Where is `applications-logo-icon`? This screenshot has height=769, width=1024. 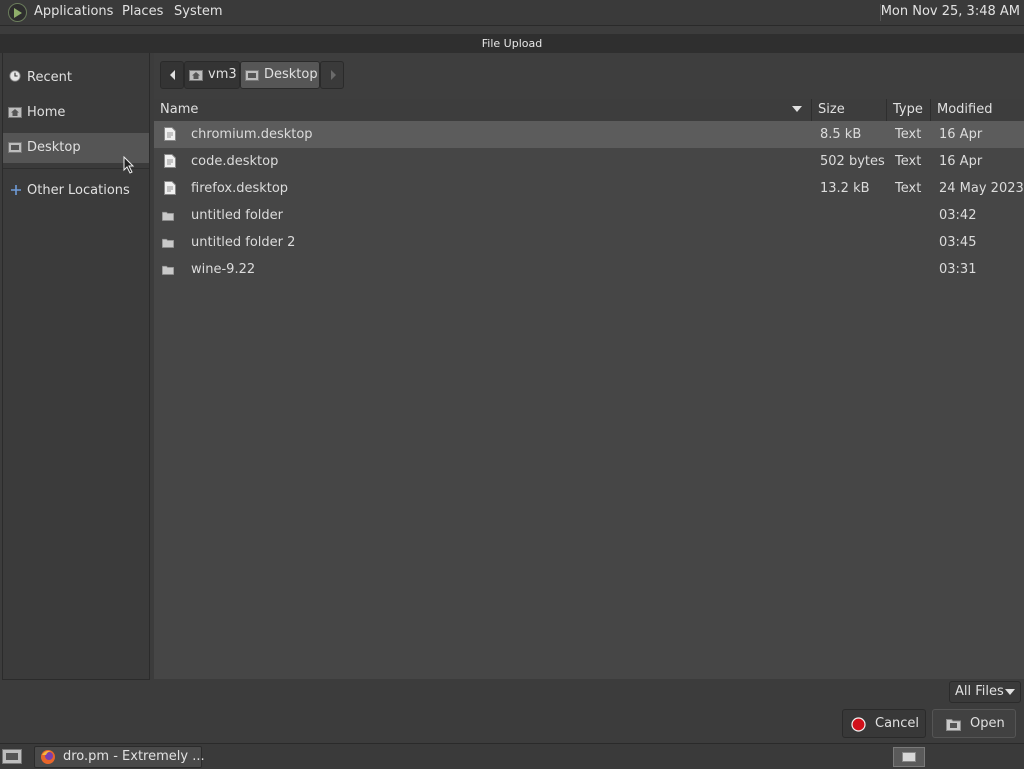 applications-logo-icon is located at coordinates (17, 12).